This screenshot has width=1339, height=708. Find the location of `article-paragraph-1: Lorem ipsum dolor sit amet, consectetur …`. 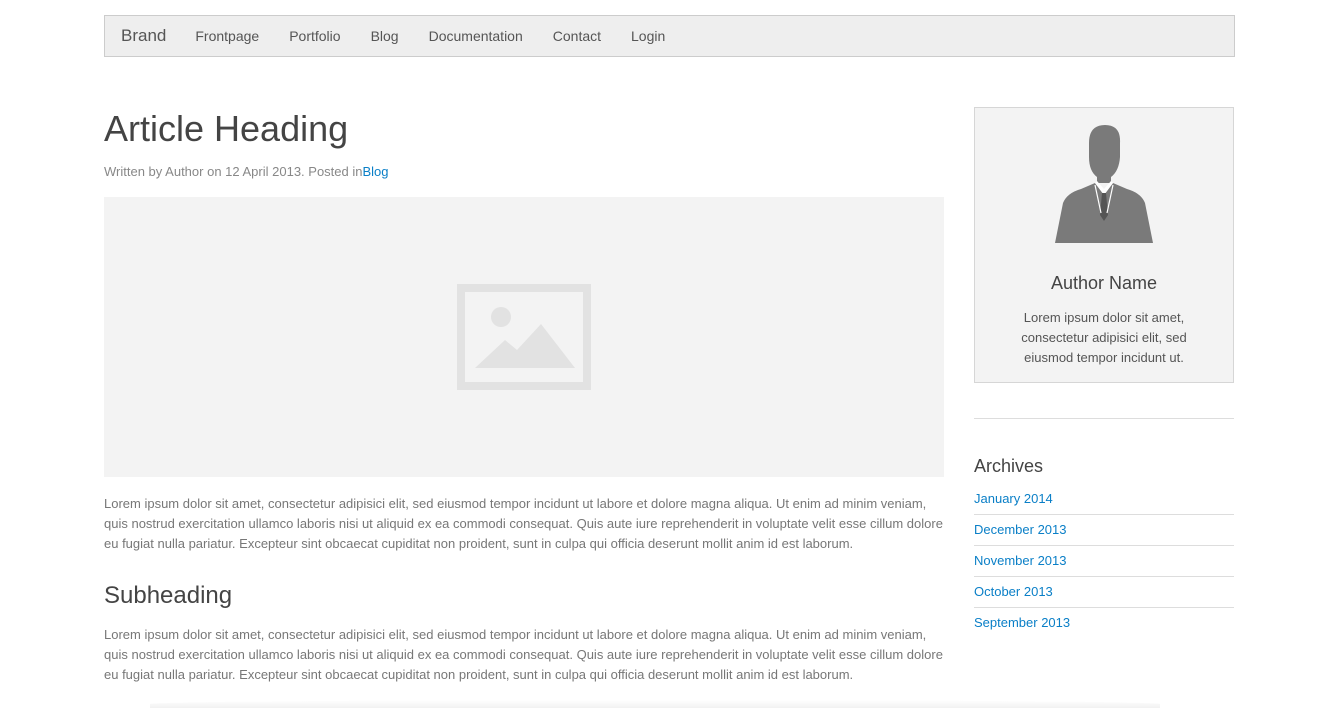

article-paragraph-1: Lorem ipsum dolor sit amet, consectetur … is located at coordinates (523, 523).